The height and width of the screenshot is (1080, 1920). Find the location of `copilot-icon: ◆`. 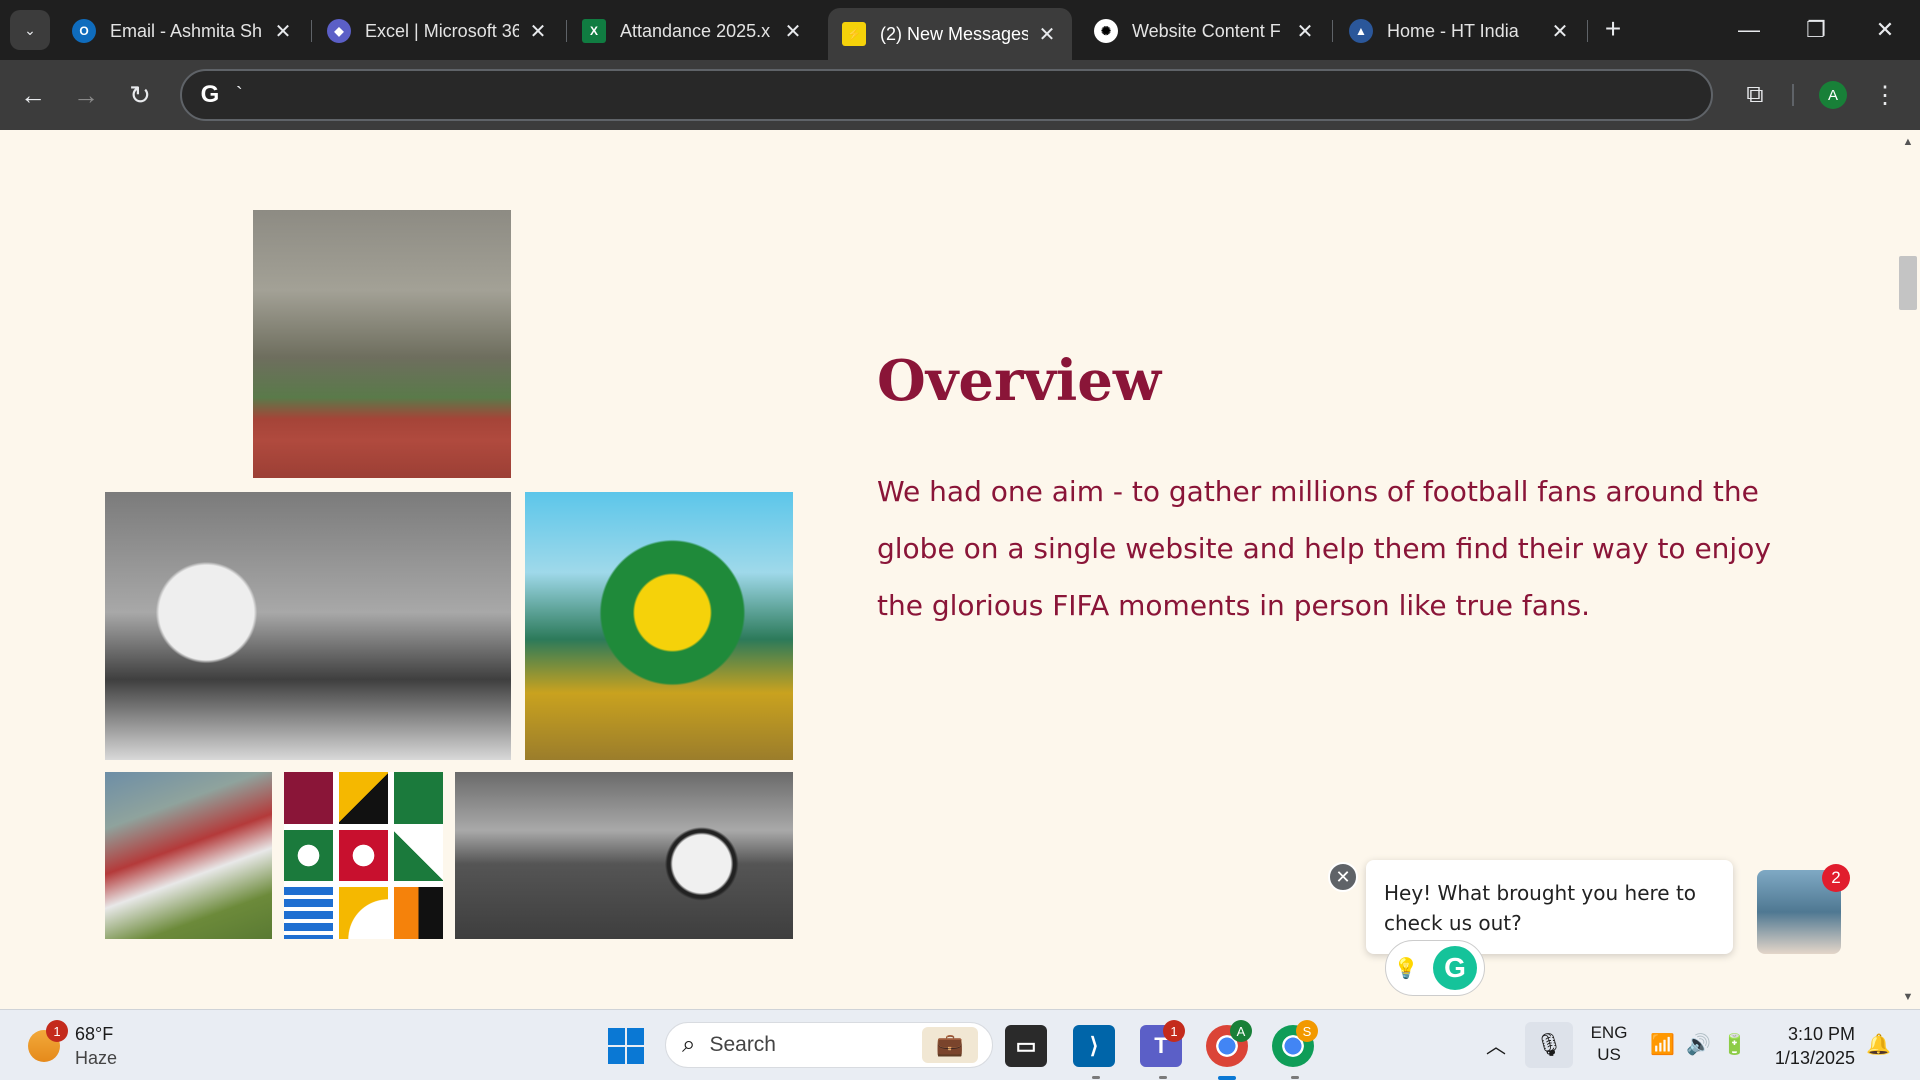

copilot-icon: ◆ is located at coordinates (339, 31).